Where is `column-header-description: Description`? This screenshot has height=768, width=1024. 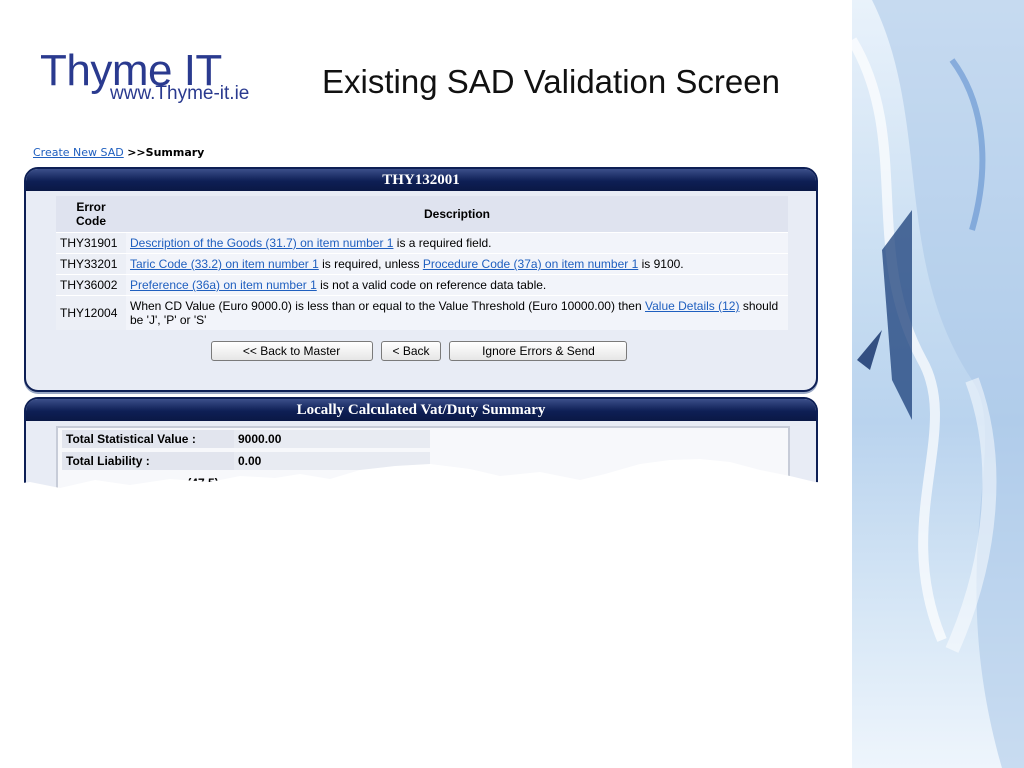 column-header-description: Description is located at coordinates (457, 214).